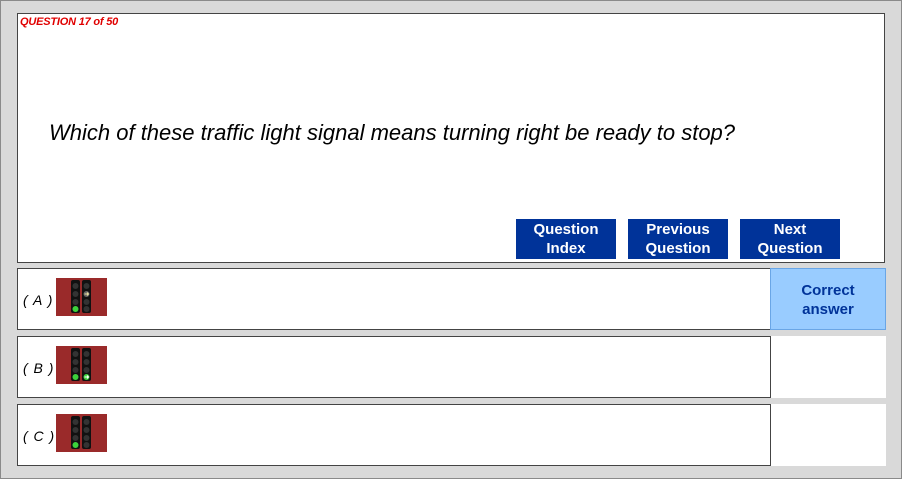 The image size is (902, 479). I want to click on next-question-label-2: Question, so click(790, 248).